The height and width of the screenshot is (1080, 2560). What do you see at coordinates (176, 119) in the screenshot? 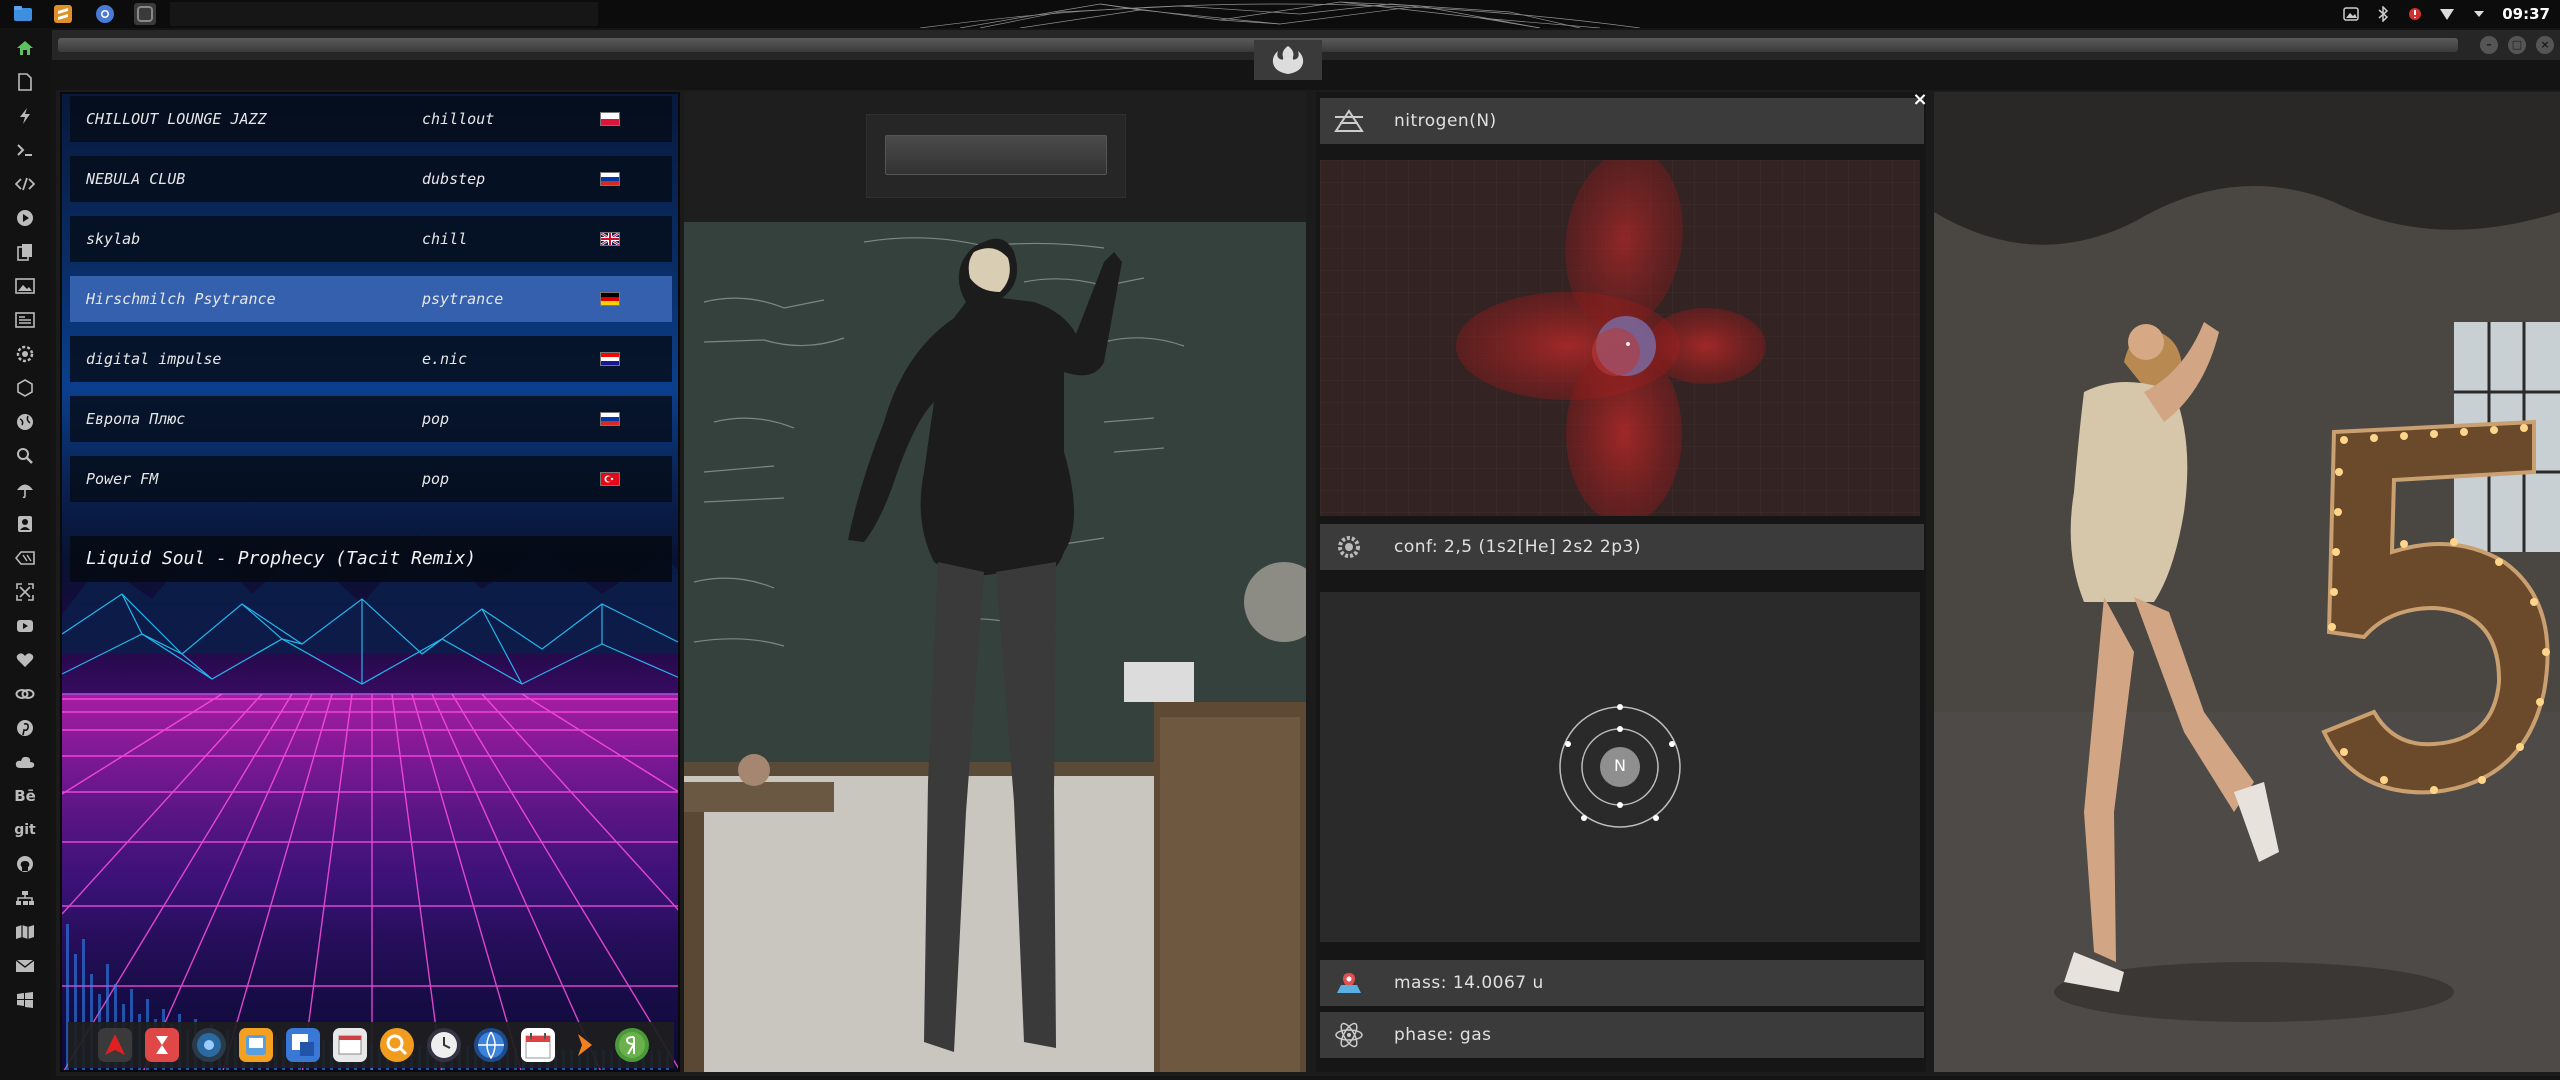
I see `station-name: CHILLOUT LOUNGE JAZZ` at bounding box center [176, 119].